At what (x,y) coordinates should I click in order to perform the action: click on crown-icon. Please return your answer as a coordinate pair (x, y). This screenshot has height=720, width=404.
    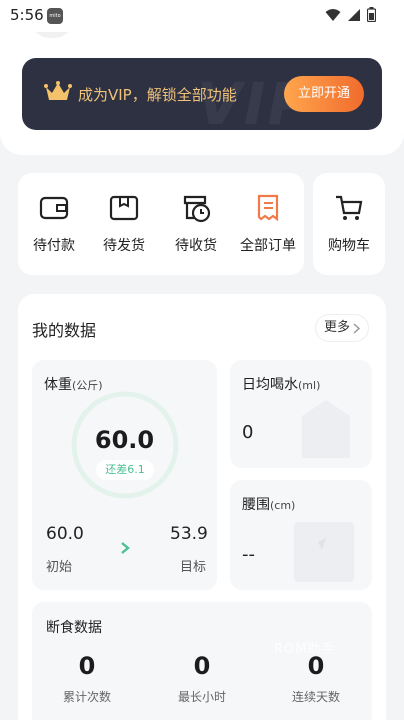
    Looking at the image, I should click on (58, 90).